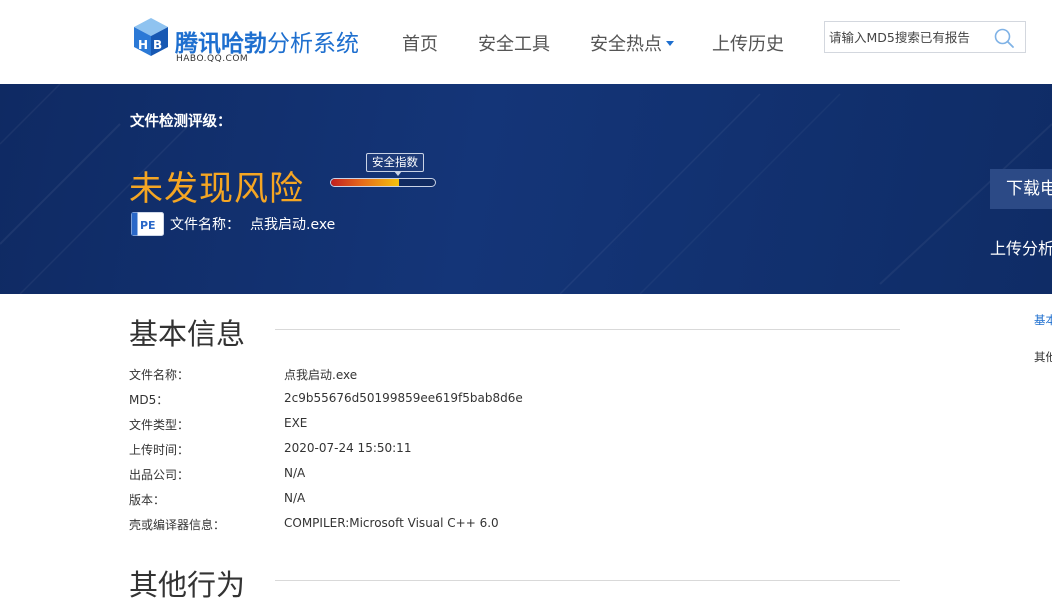  I want to click on logo-title: 腾讯哈勃分析系统, so click(267, 41).